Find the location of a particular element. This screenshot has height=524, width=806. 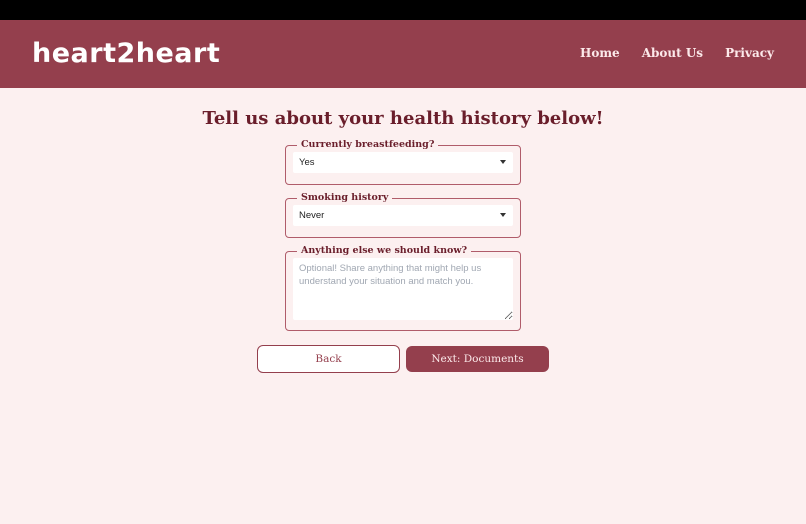

notes-label: Anything else we should know? is located at coordinates (384, 250).